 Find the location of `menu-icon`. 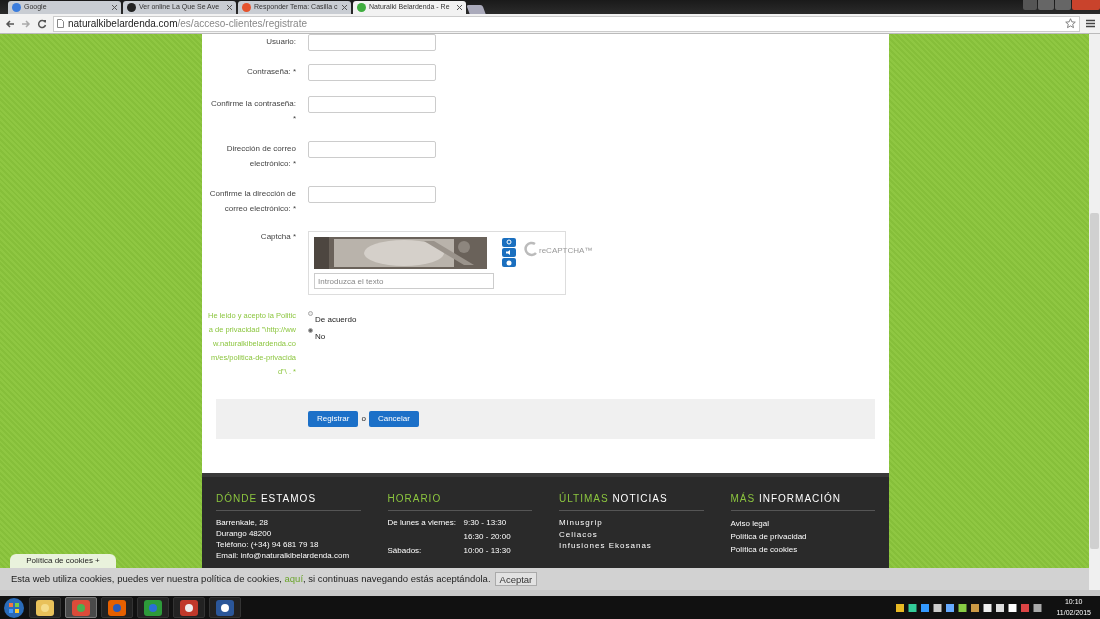

menu-icon is located at coordinates (1090, 23).